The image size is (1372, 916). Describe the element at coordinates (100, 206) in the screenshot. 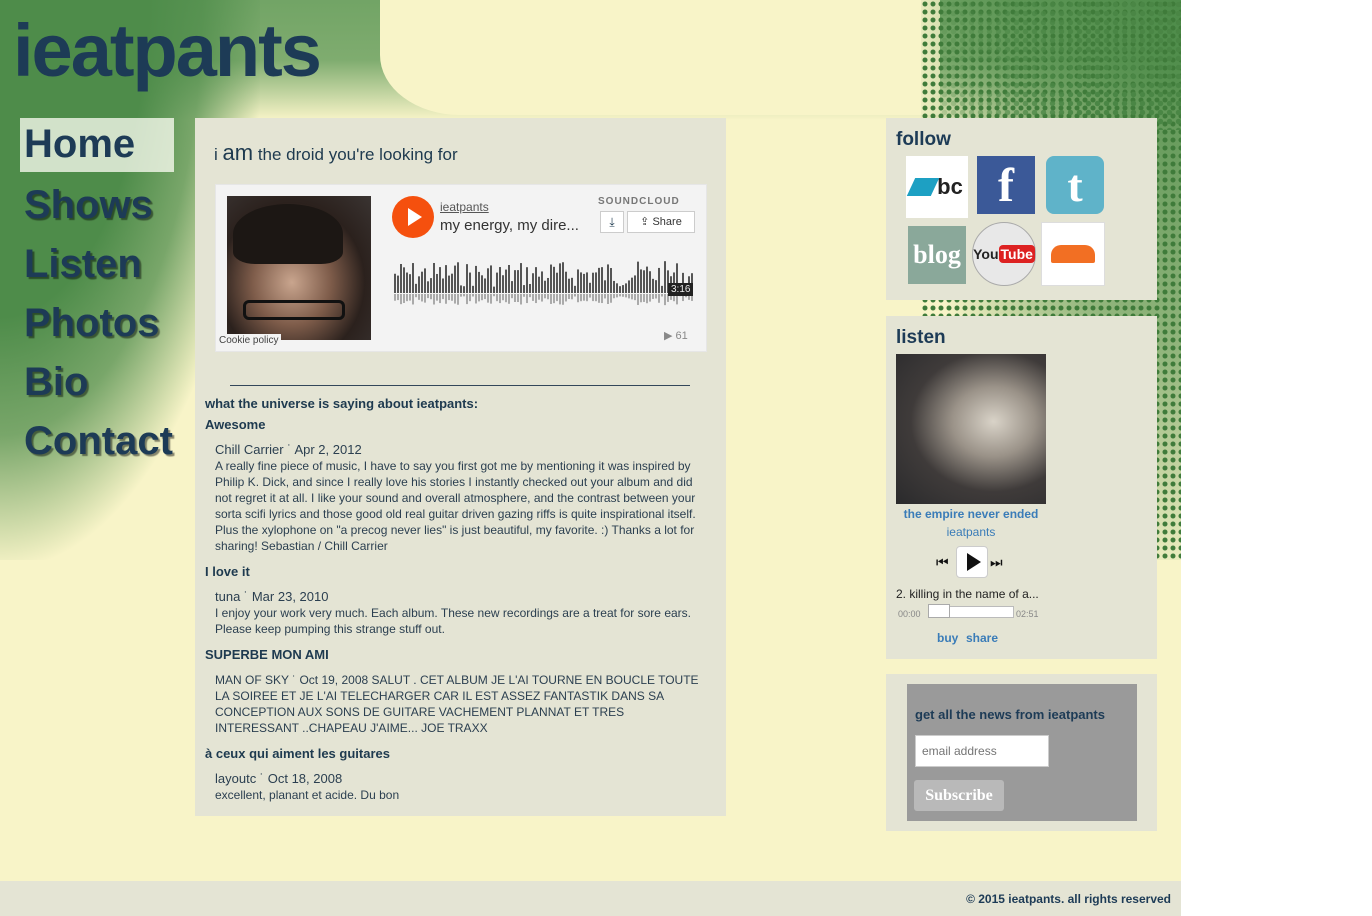

I see `nav-shows: Shows` at that location.